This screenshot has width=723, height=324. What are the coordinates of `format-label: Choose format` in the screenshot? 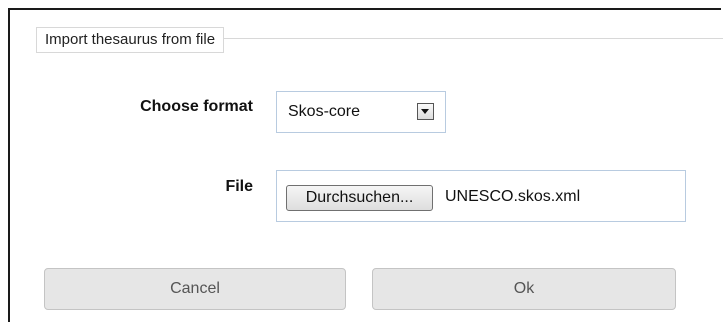 It's located at (196, 106).